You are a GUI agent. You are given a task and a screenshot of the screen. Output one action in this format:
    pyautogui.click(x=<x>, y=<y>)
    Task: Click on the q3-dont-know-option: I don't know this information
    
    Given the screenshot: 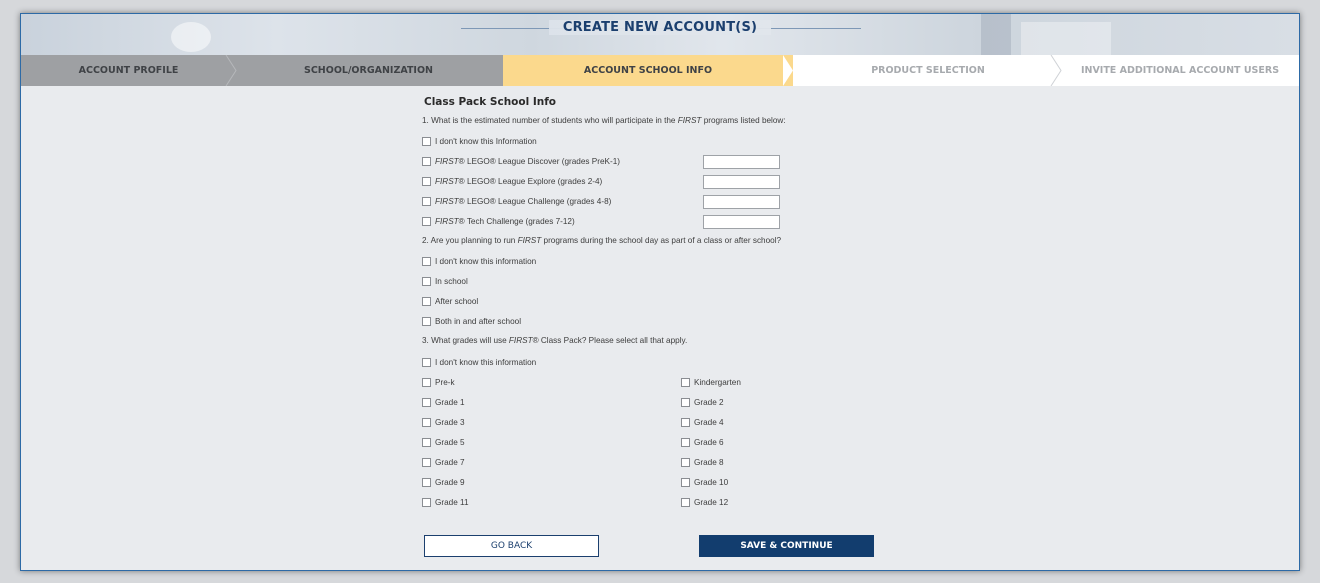 What is the action you would take?
    pyautogui.click(x=479, y=362)
    